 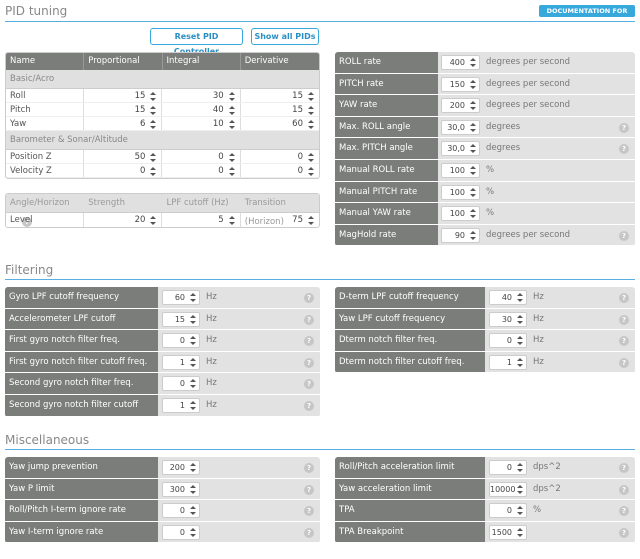 What do you see at coordinates (123, 156) in the screenshot?
I see `pid-value-input: 50` at bounding box center [123, 156].